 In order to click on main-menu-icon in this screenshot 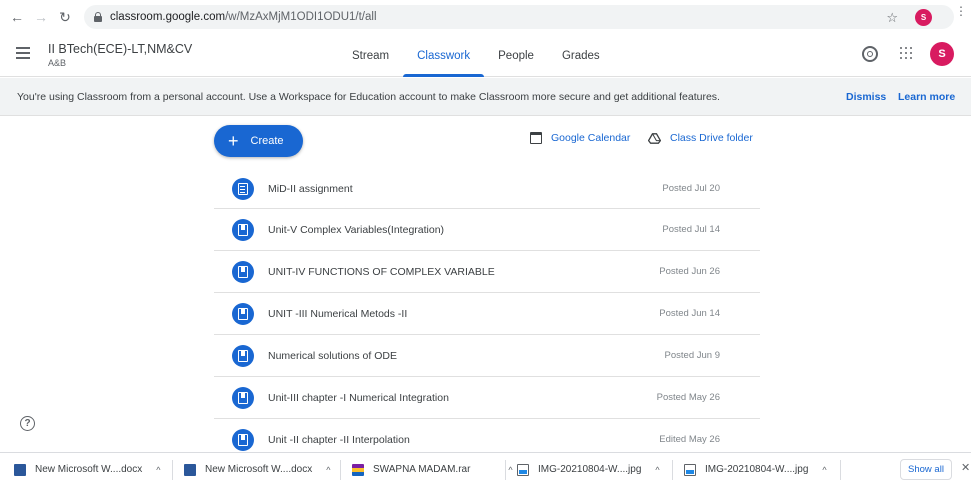, I will do `click(23, 53)`.